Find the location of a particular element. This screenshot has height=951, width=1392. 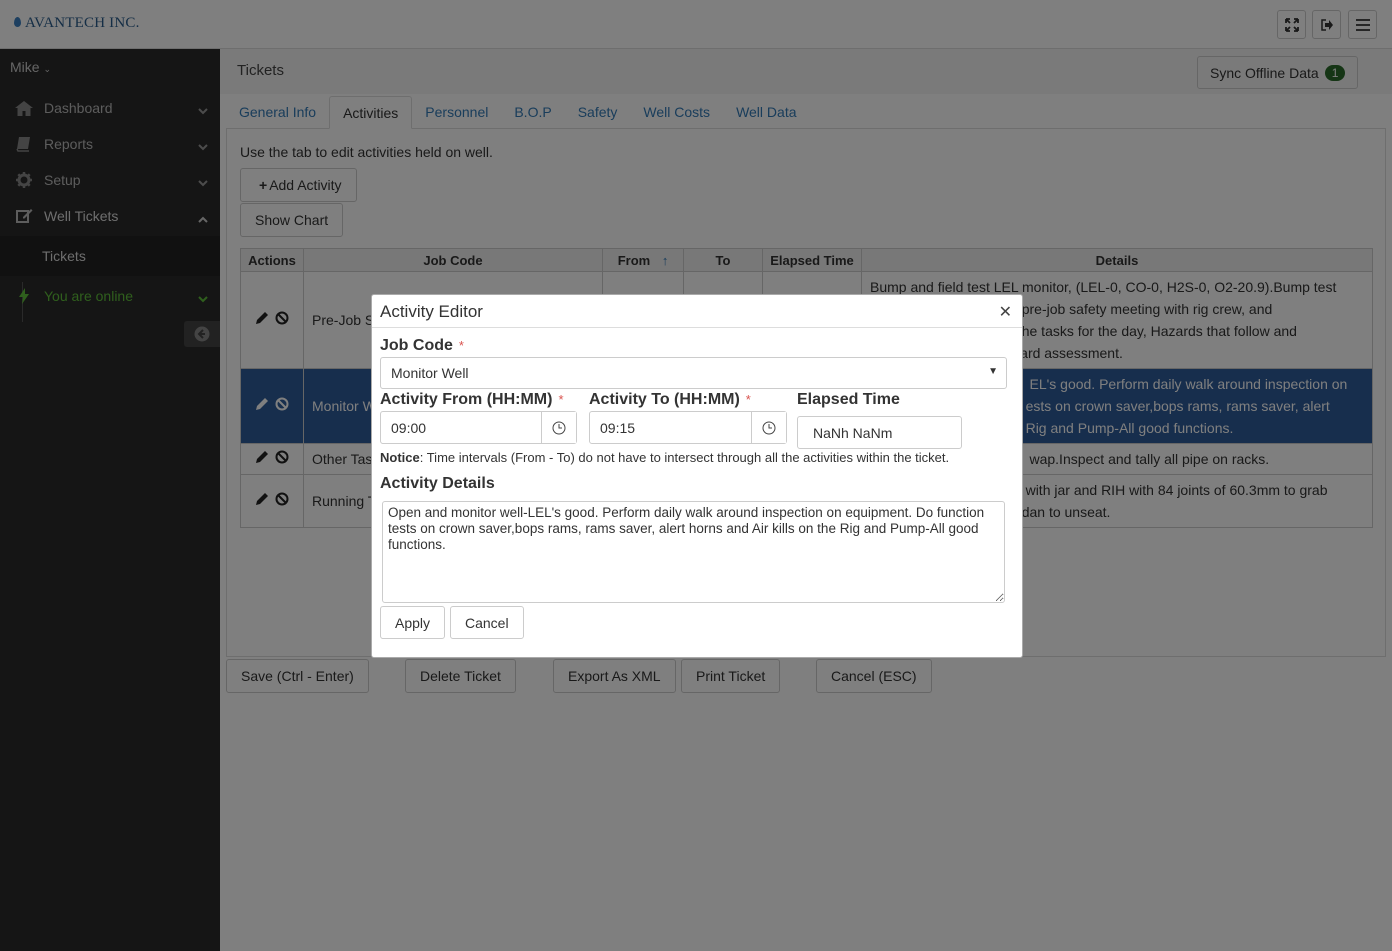

activity-to-label: Activity To (HH:MM) * is located at coordinates (670, 400).